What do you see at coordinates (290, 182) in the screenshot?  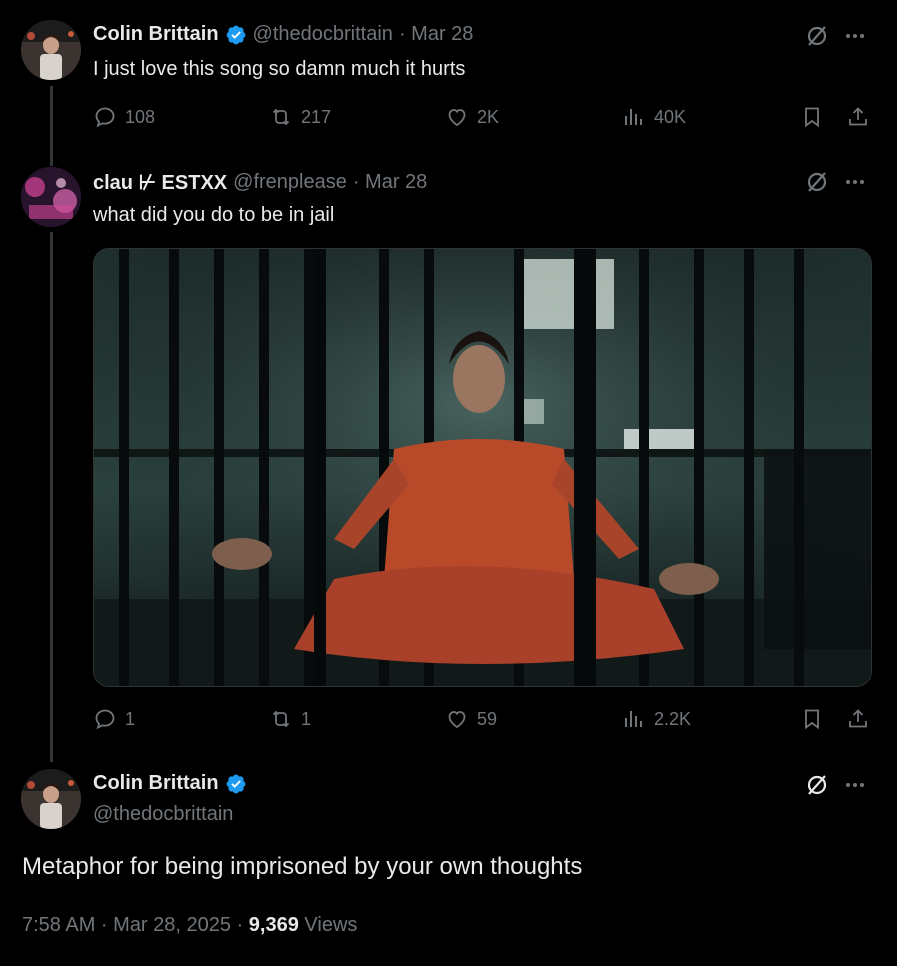 I see `author-handle: @frenplease` at bounding box center [290, 182].